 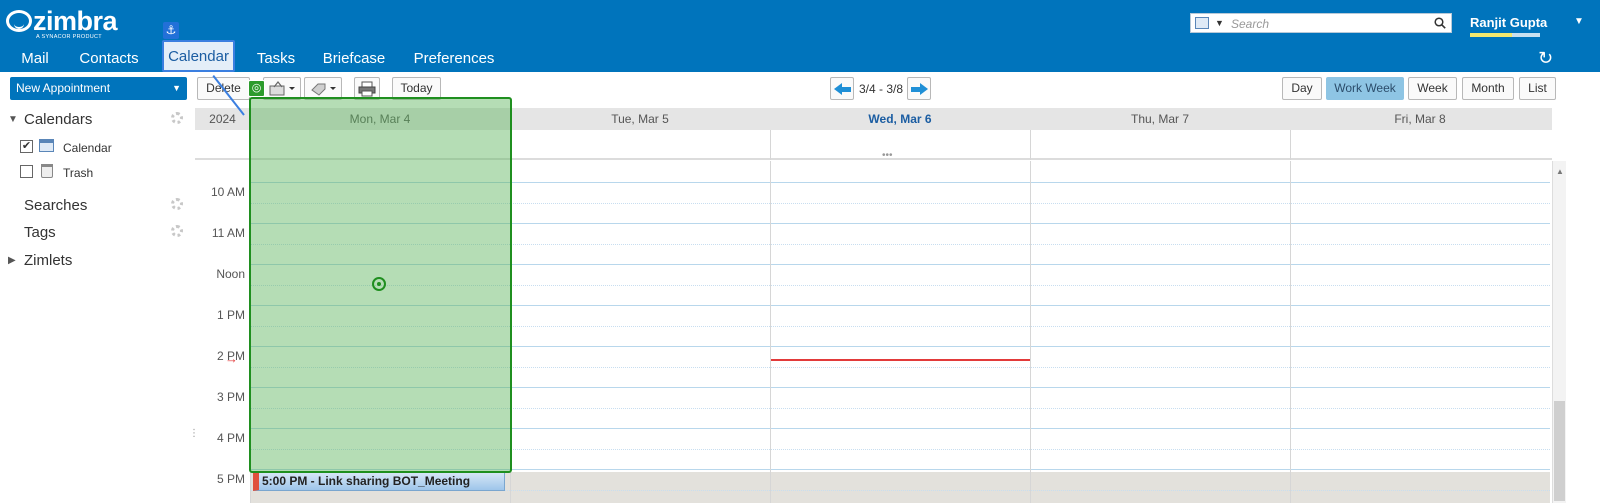 What do you see at coordinates (40, 232) in the screenshot?
I see `tags-header: Tags` at bounding box center [40, 232].